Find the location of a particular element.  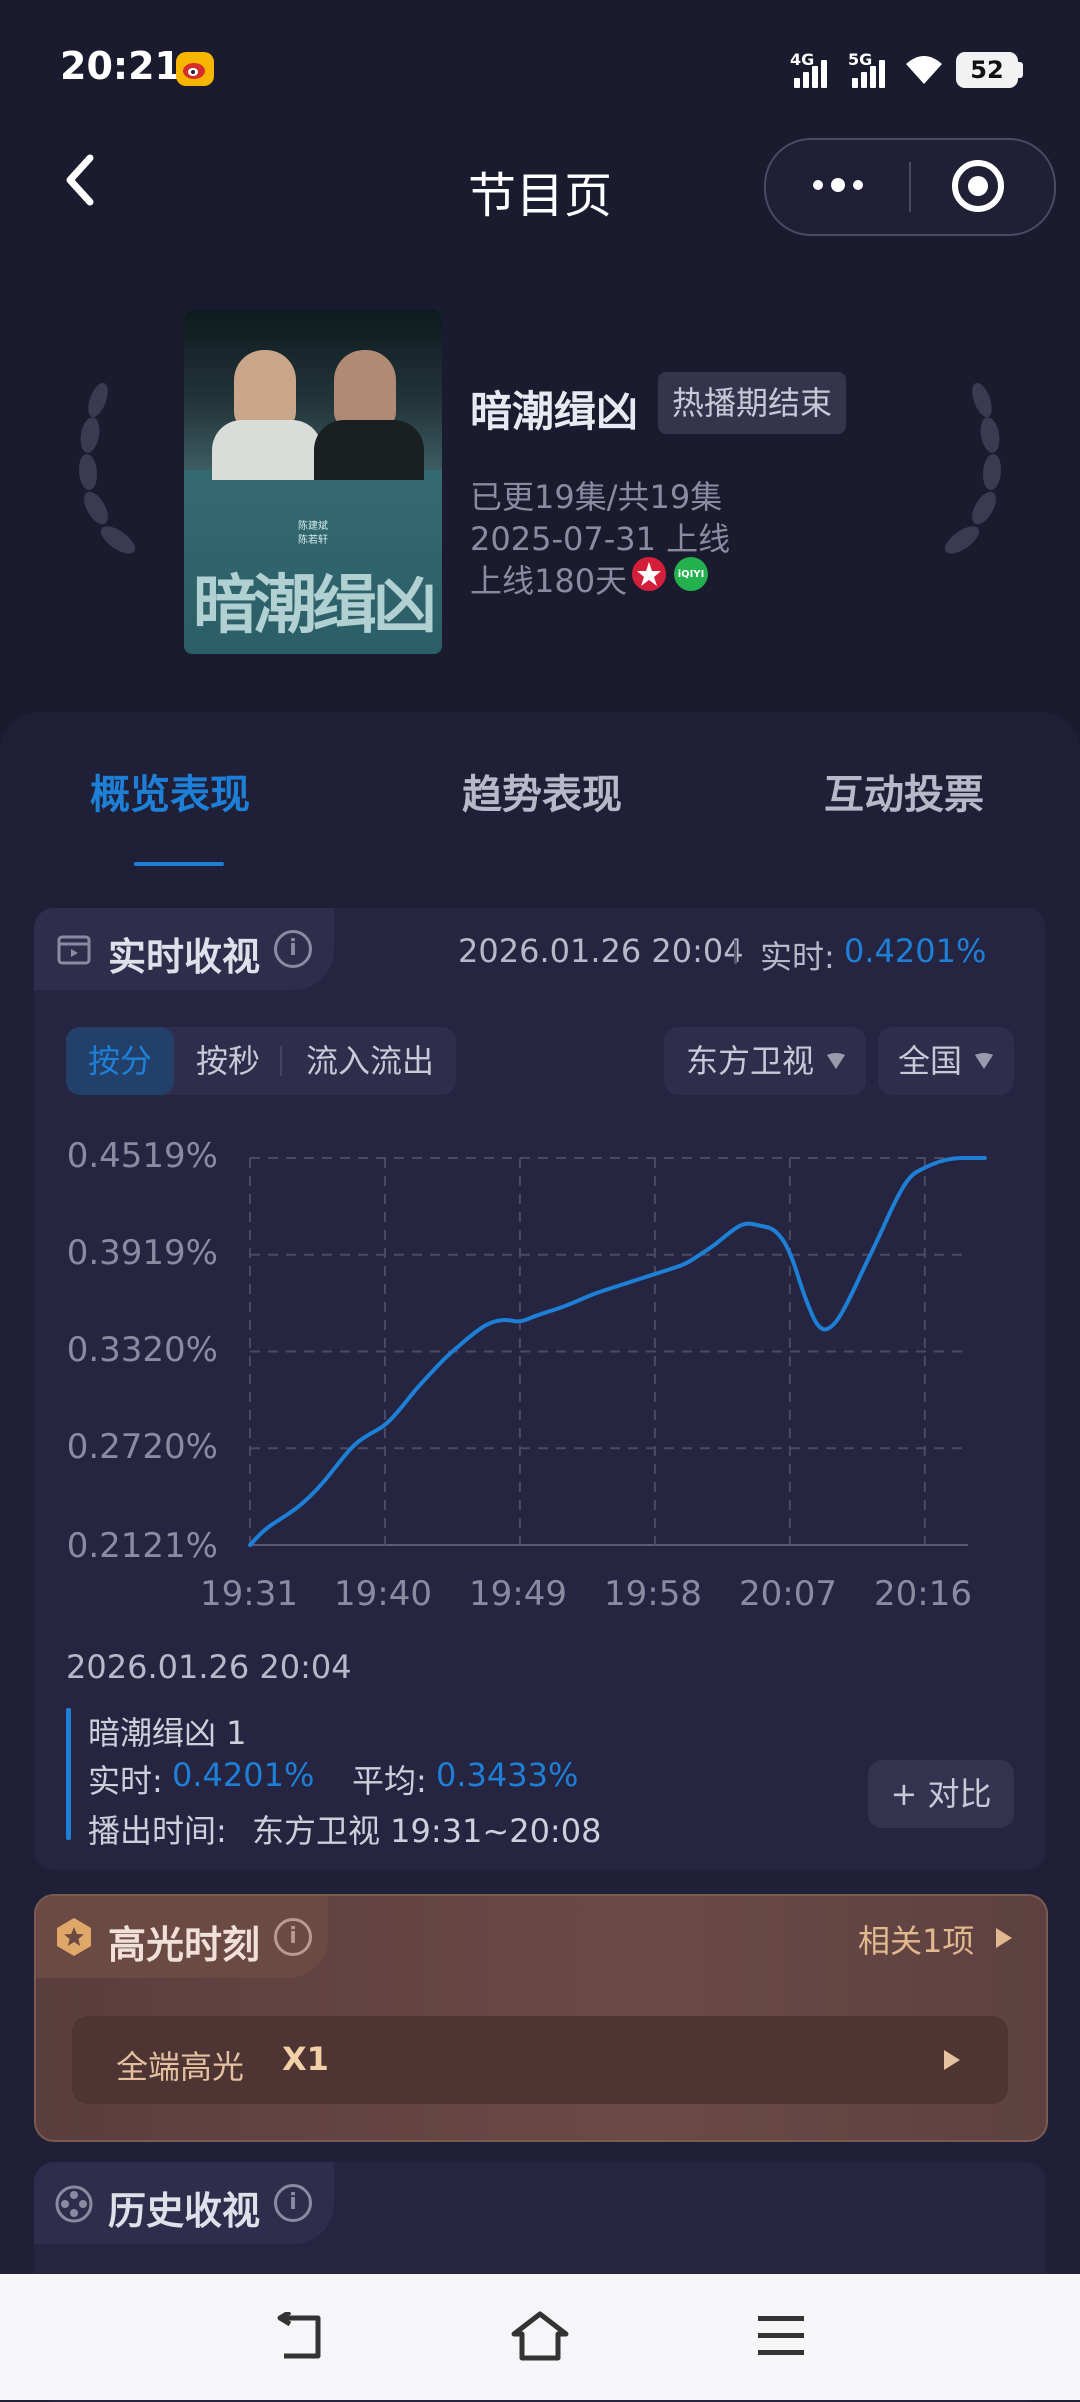

target-circle-icon is located at coordinates (978, 186).